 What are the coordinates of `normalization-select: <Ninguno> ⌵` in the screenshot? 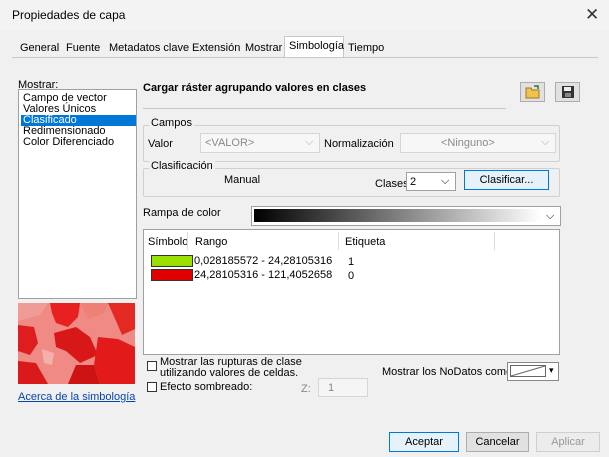 It's located at (478, 143).